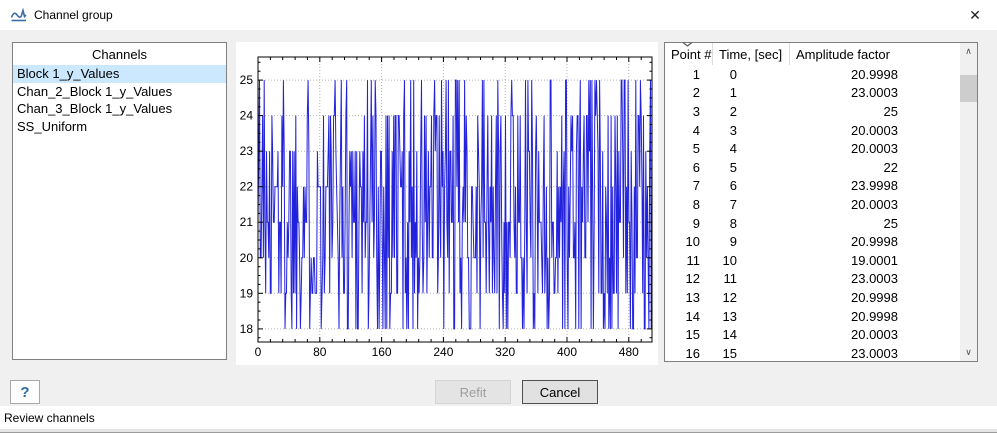 Image resolution: width=997 pixels, height=433 pixels. What do you see at coordinates (733, 74) in the screenshot?
I see `table-cell: 0` at bounding box center [733, 74].